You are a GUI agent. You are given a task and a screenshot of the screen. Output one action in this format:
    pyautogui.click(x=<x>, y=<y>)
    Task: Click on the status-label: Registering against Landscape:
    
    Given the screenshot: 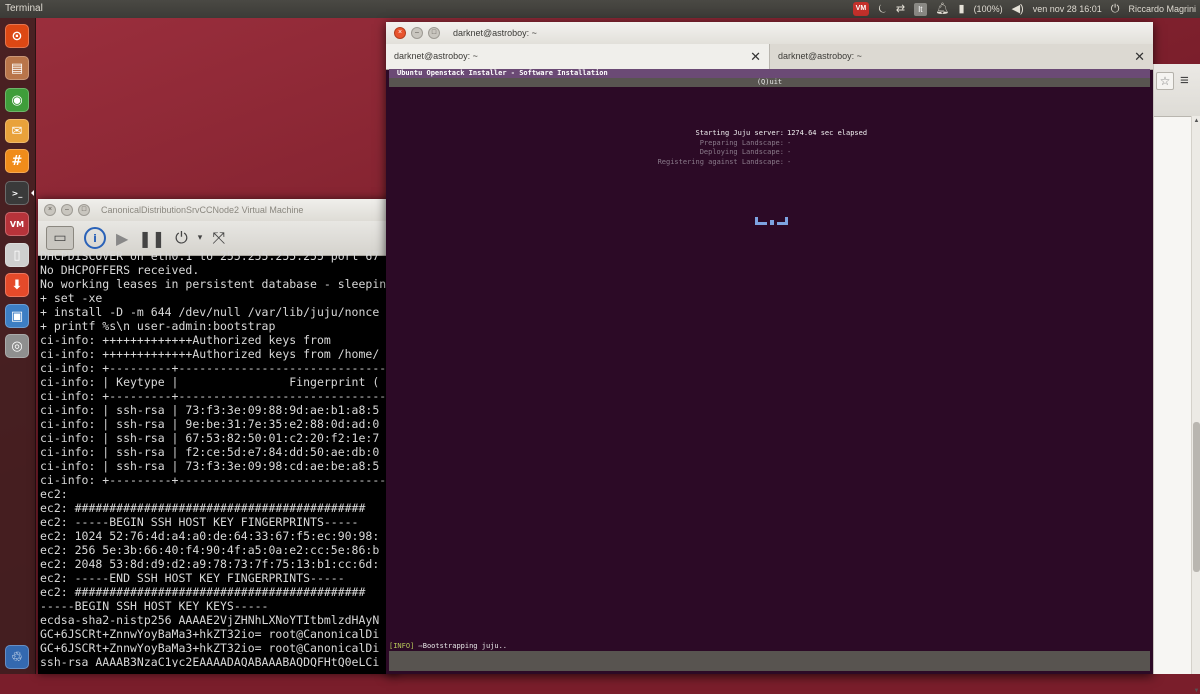 What is the action you would take?
    pyautogui.click(x=720, y=161)
    